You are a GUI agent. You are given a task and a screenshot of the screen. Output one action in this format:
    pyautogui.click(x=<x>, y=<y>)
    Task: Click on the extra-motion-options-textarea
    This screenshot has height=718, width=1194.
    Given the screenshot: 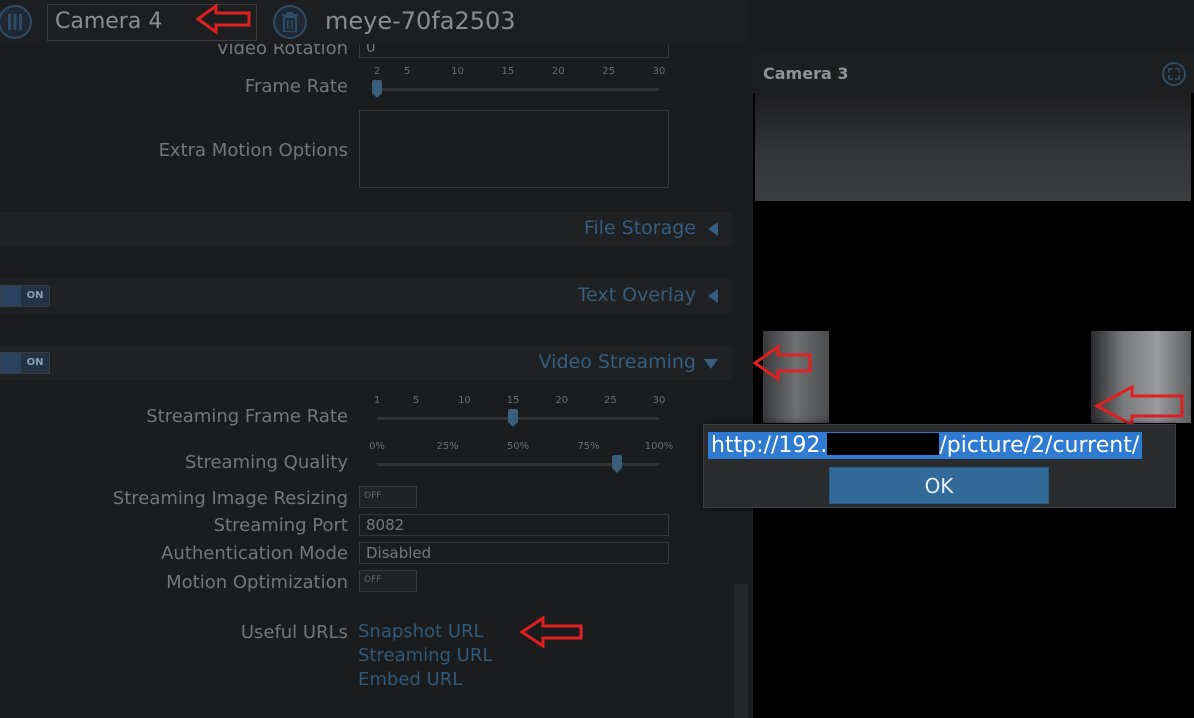 What is the action you would take?
    pyautogui.click(x=514, y=149)
    